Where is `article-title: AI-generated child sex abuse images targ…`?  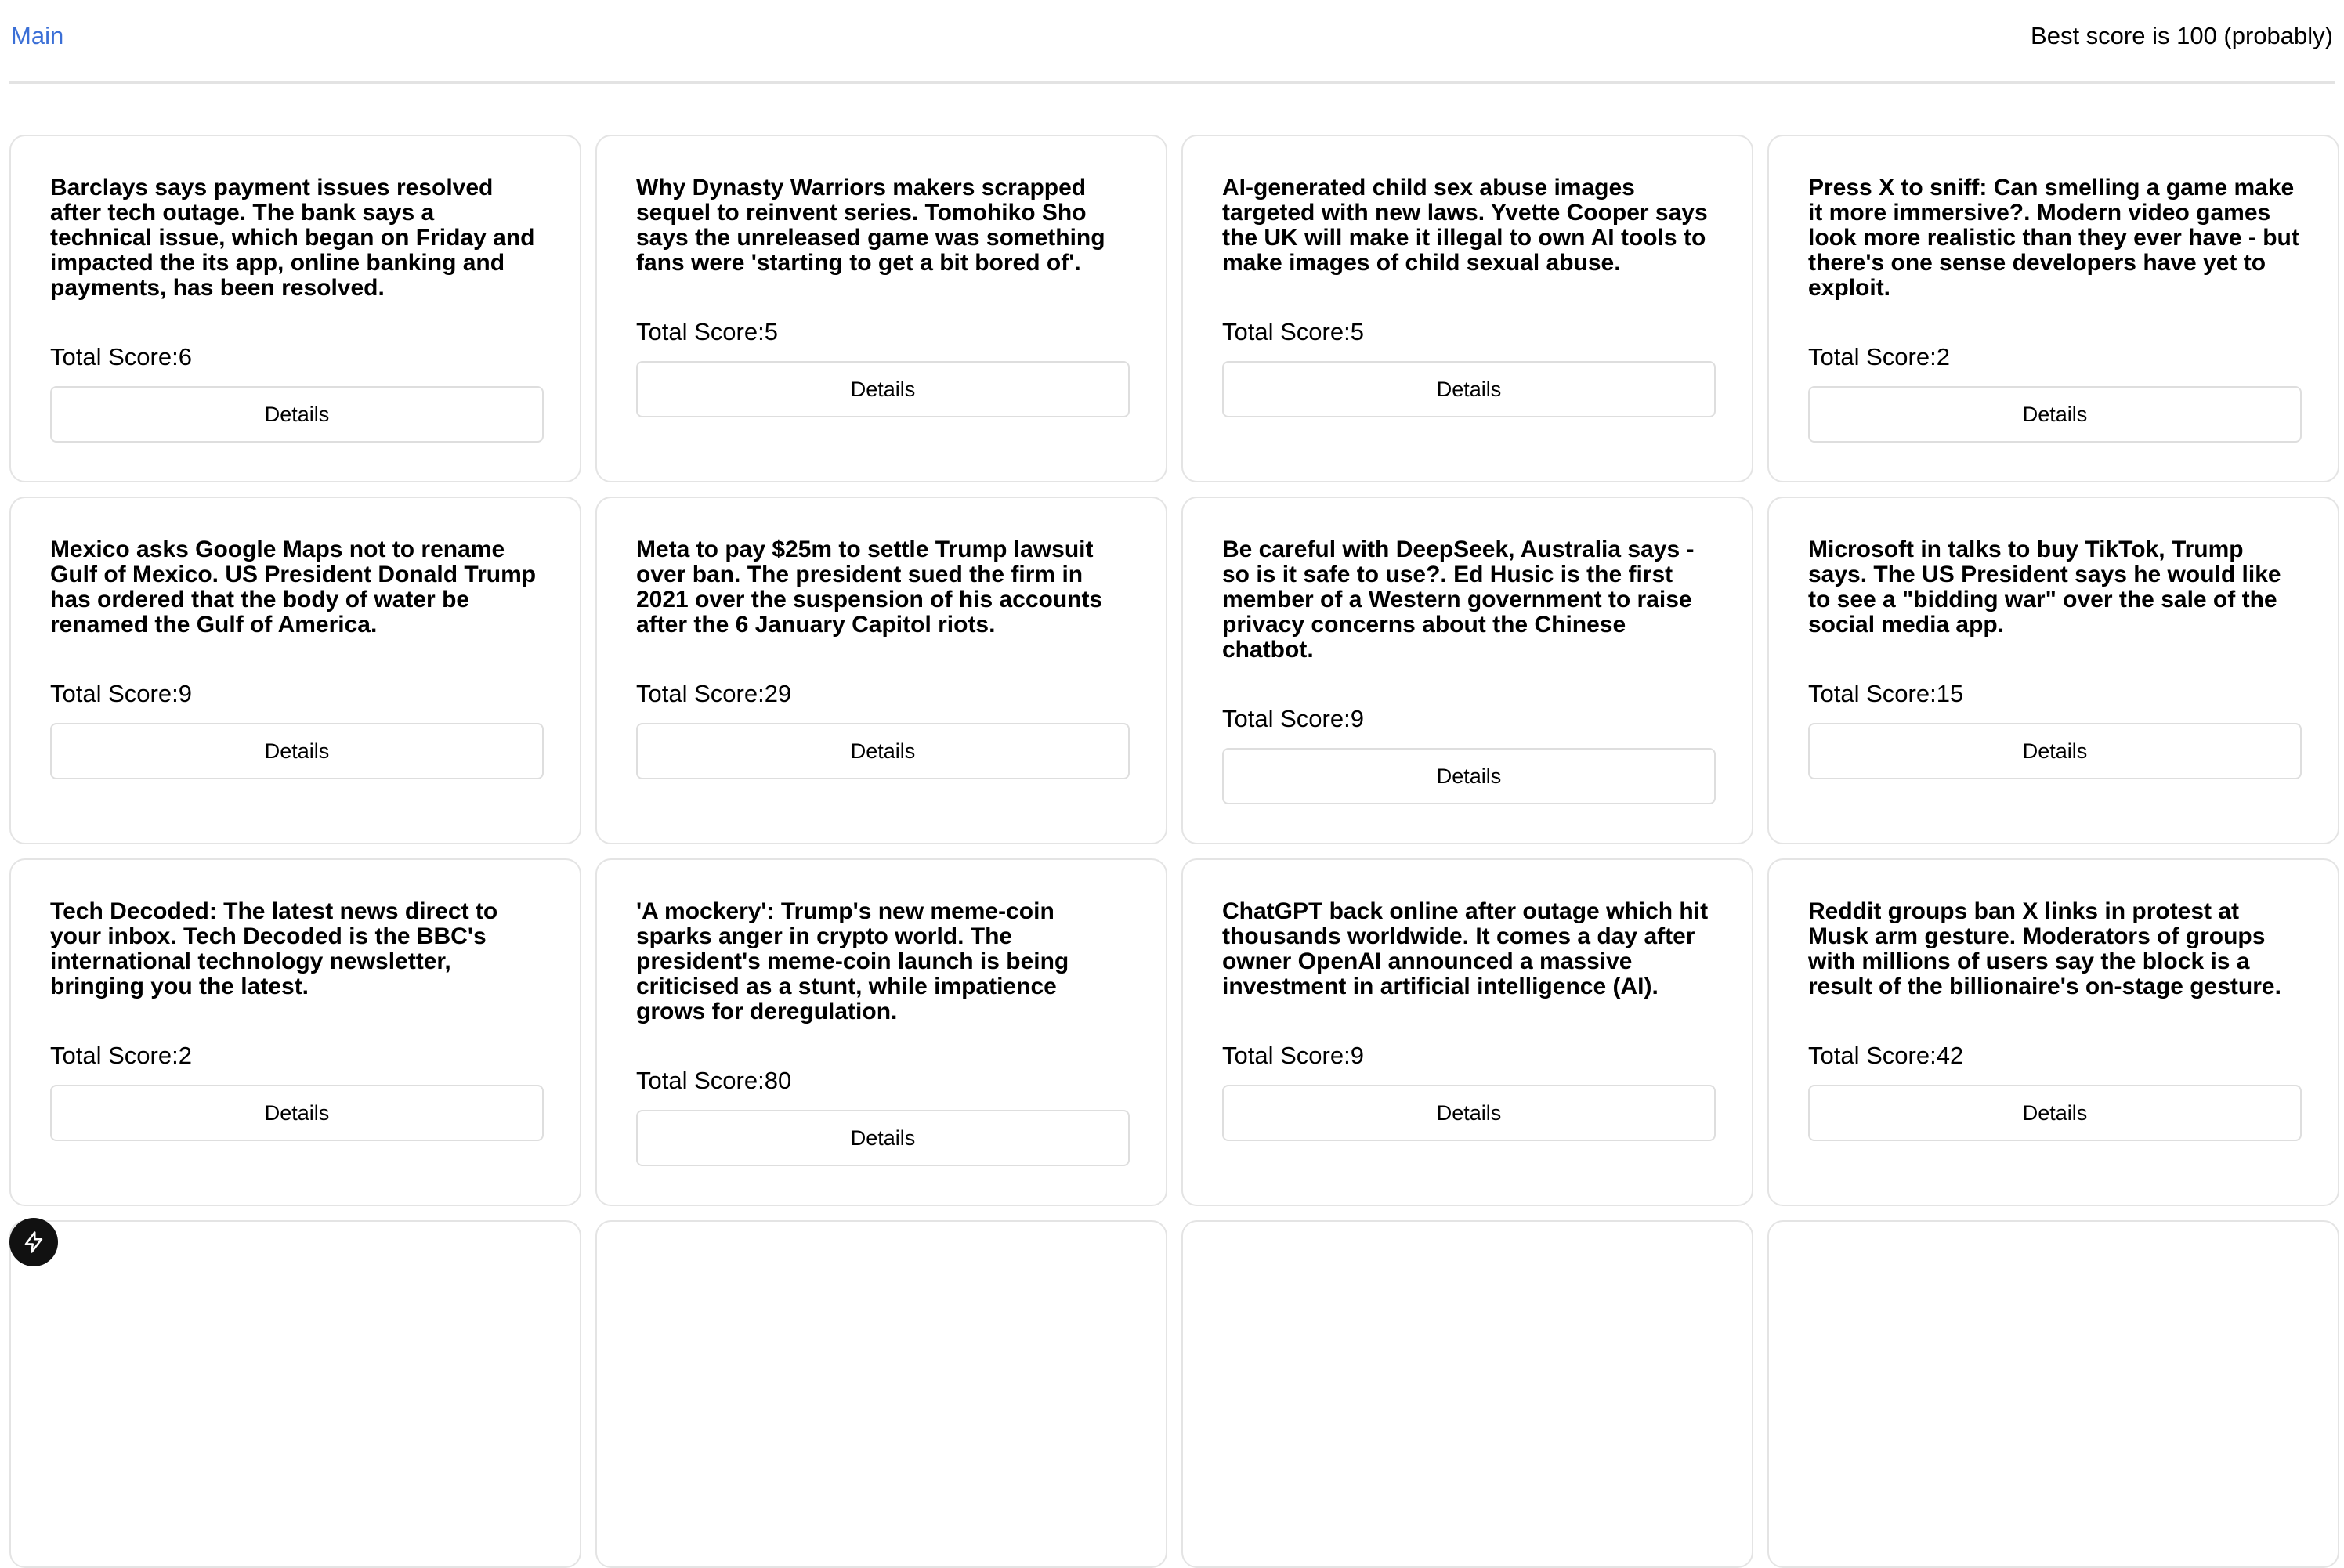 article-title: AI-generated child sex abuse images targ… is located at coordinates (1465, 225).